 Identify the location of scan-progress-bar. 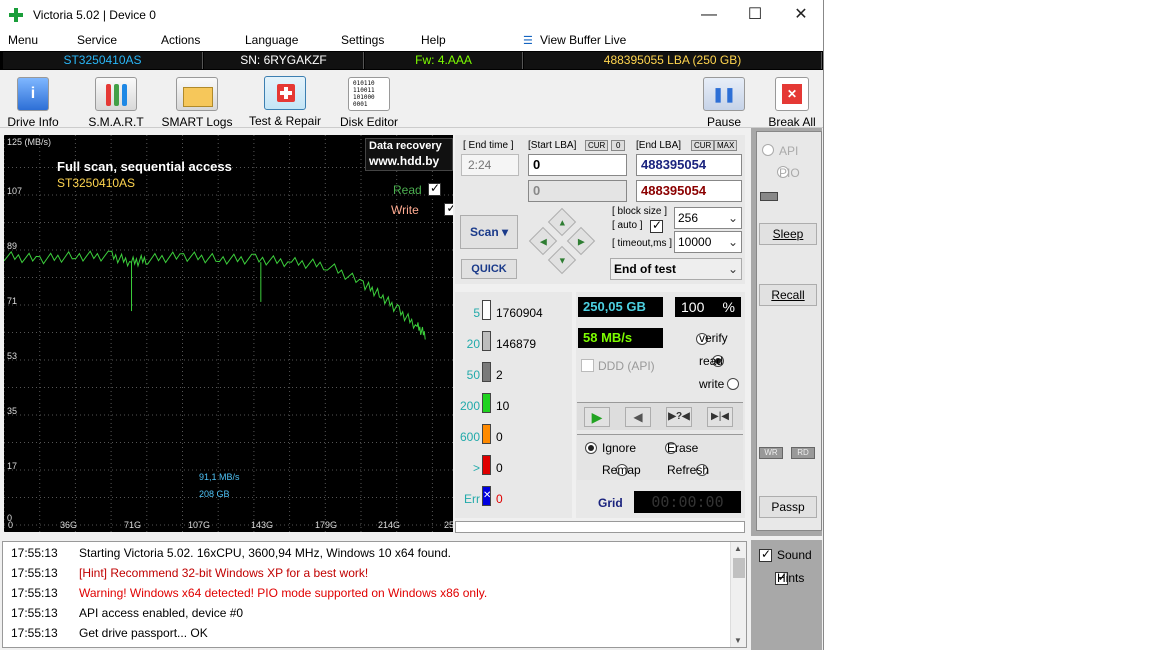
(600, 527).